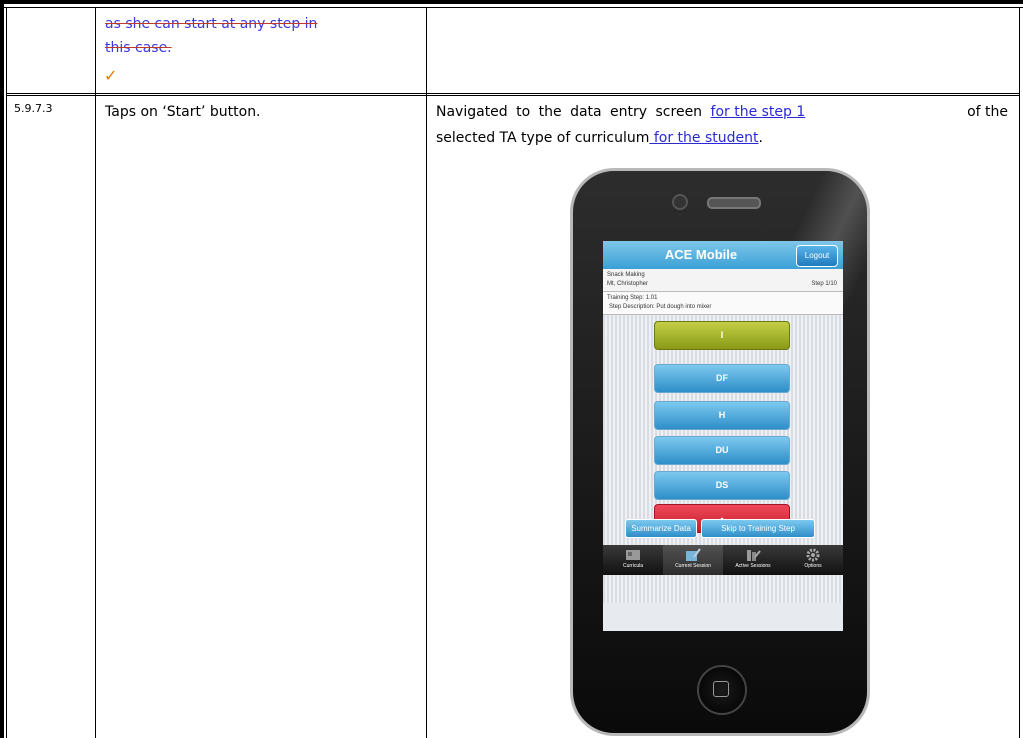 Image resolution: width=1023 pixels, height=738 pixels. What do you see at coordinates (680, 202) in the screenshot?
I see `camera-icon` at bounding box center [680, 202].